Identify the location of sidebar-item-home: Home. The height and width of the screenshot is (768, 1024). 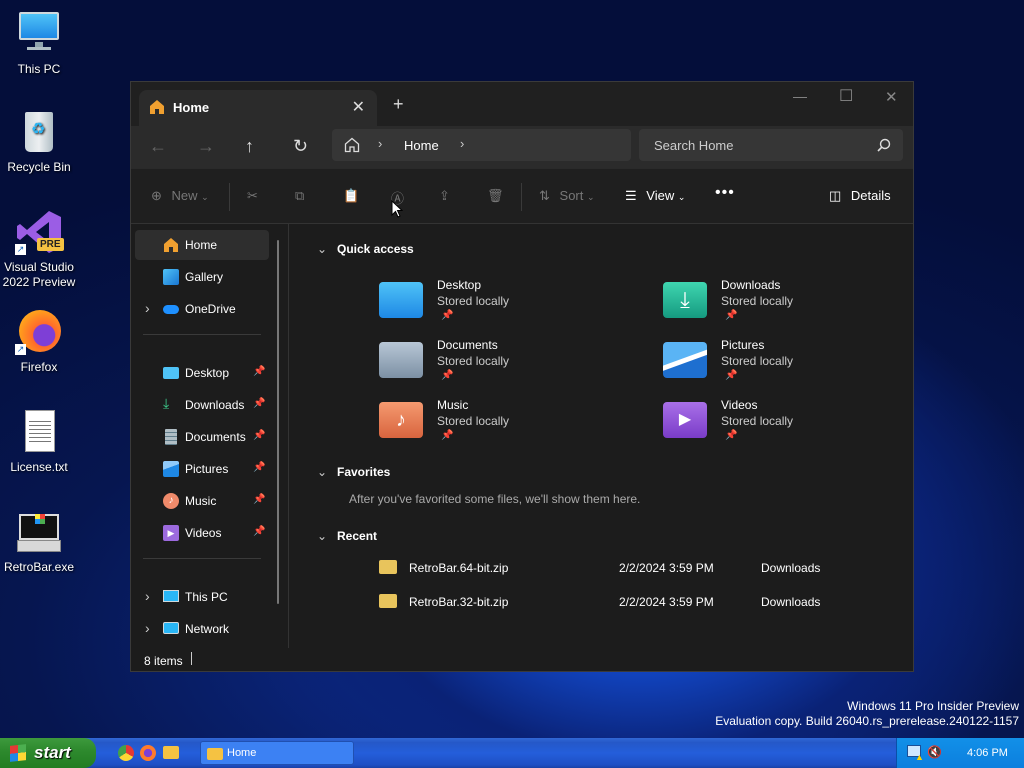
(202, 245).